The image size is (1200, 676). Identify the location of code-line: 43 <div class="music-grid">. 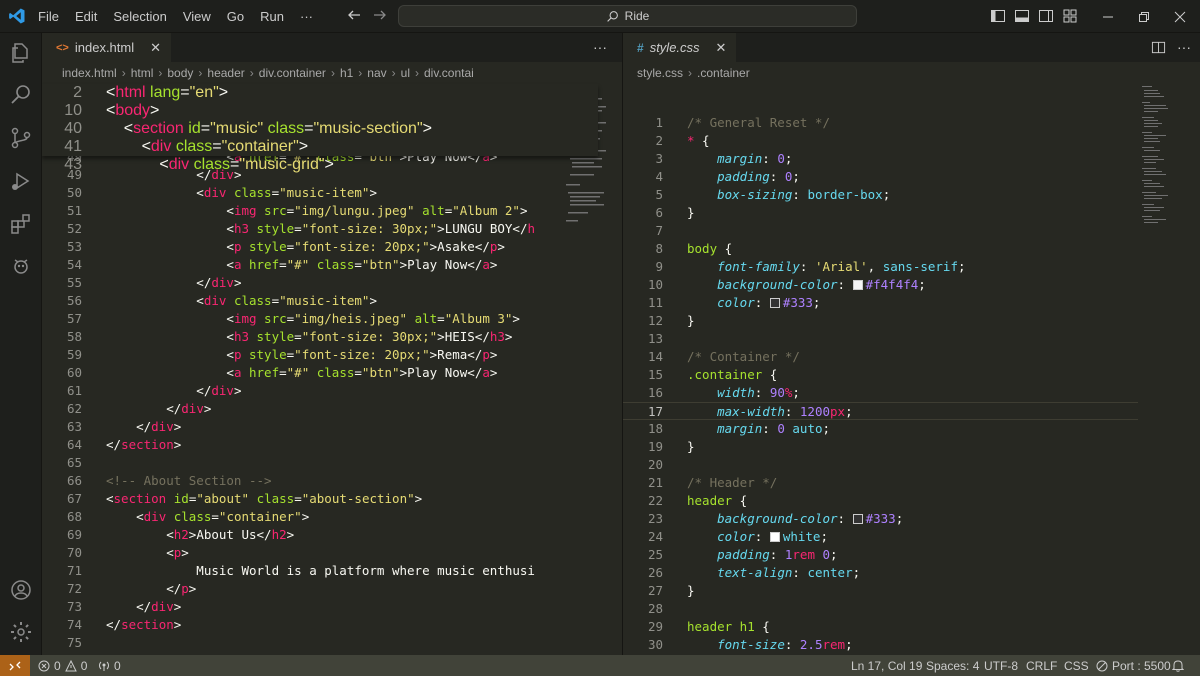
(320, 165).